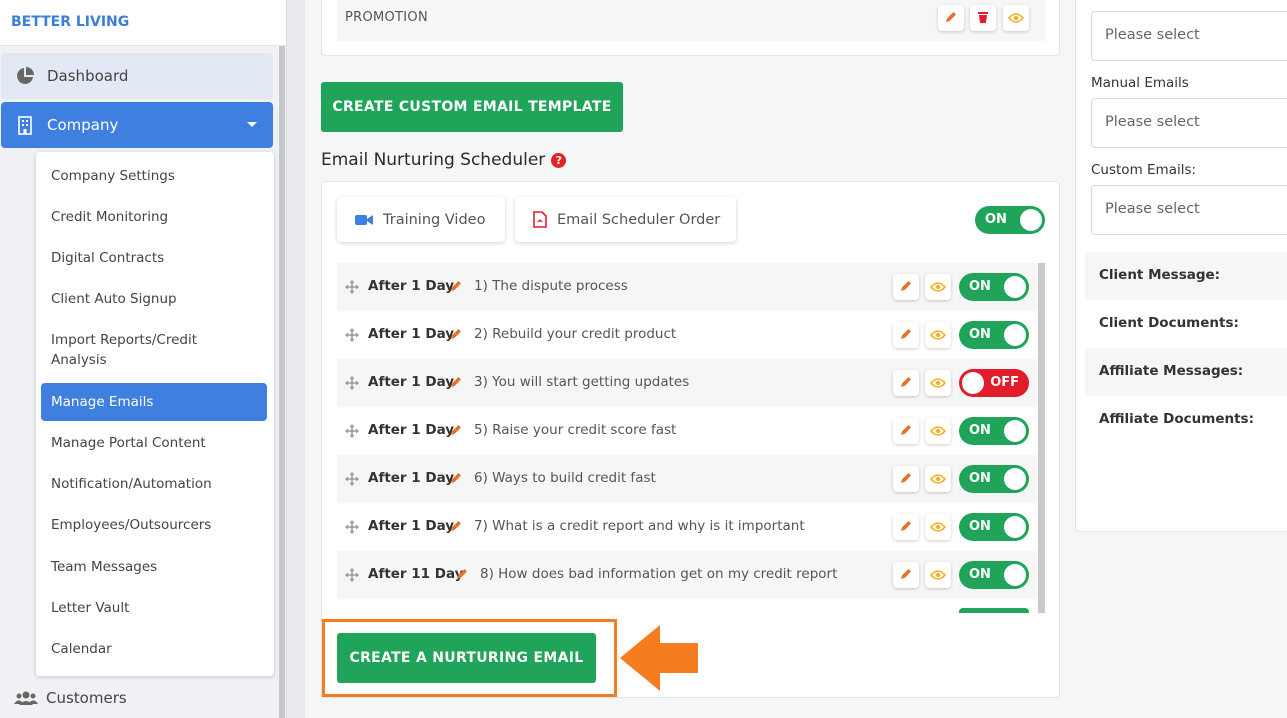 This screenshot has height=718, width=1287. What do you see at coordinates (1189, 36) in the screenshot?
I see `automated-emails-select: Please select` at bounding box center [1189, 36].